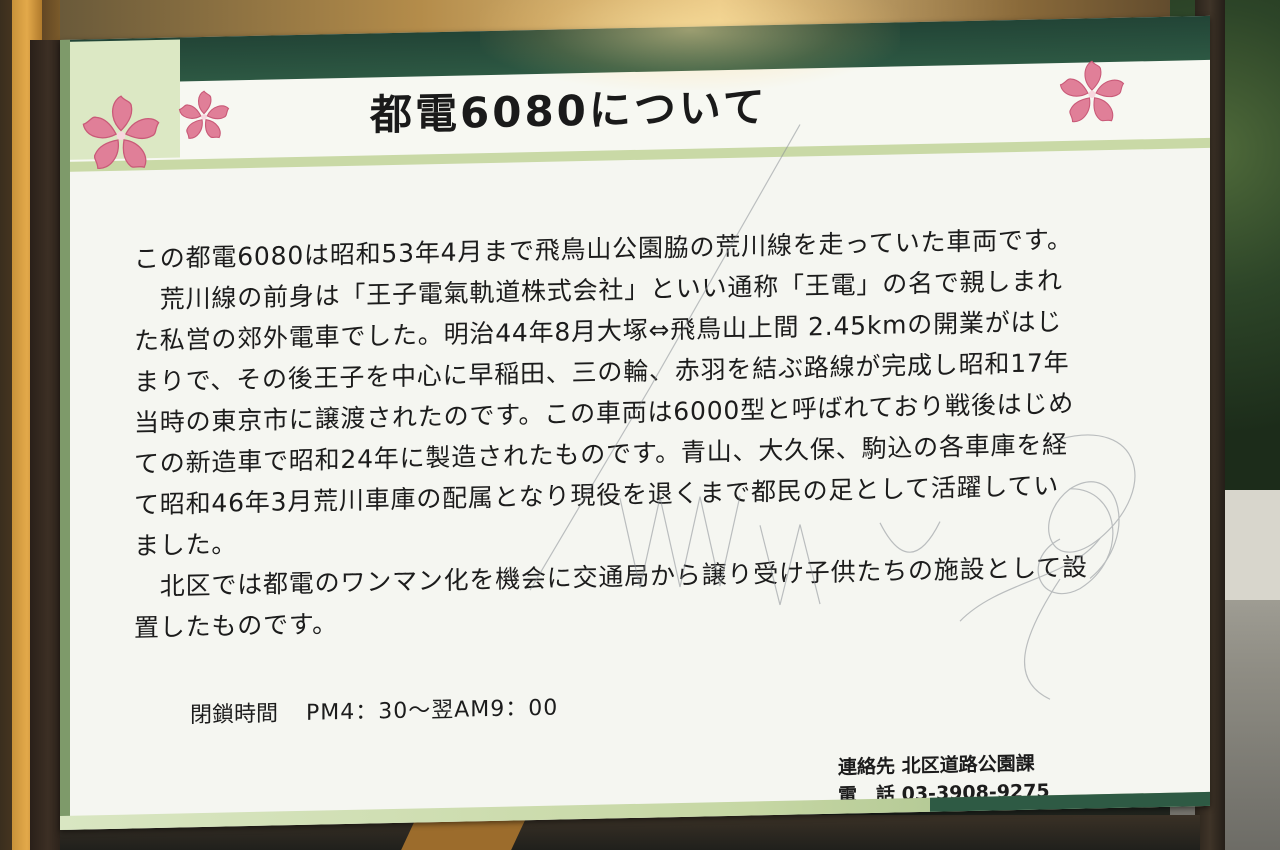  Describe the element at coordinates (234, 715) in the screenshot. I see `closing-label: 閉鎖時間` at that location.